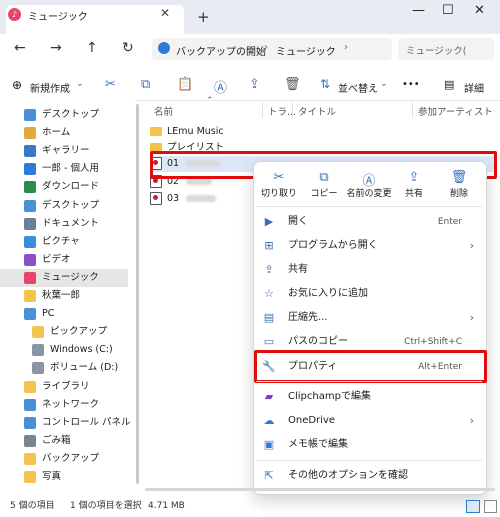  I want to click on tiles-view-icon, so click(490, 506).